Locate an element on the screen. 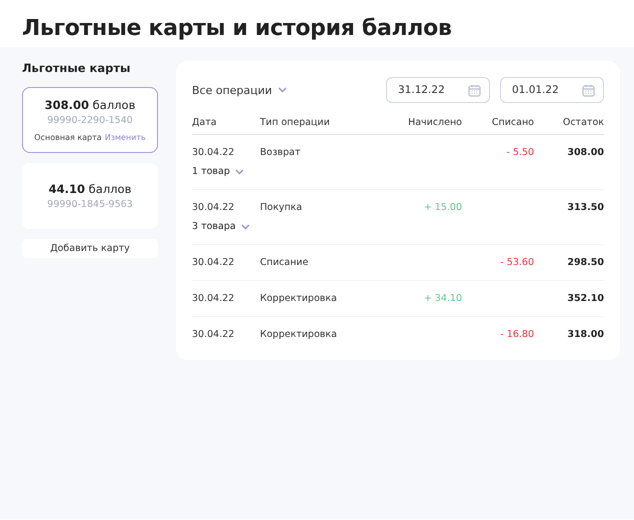 The height and width of the screenshot is (520, 634). column-header: Дата is located at coordinates (205, 122).